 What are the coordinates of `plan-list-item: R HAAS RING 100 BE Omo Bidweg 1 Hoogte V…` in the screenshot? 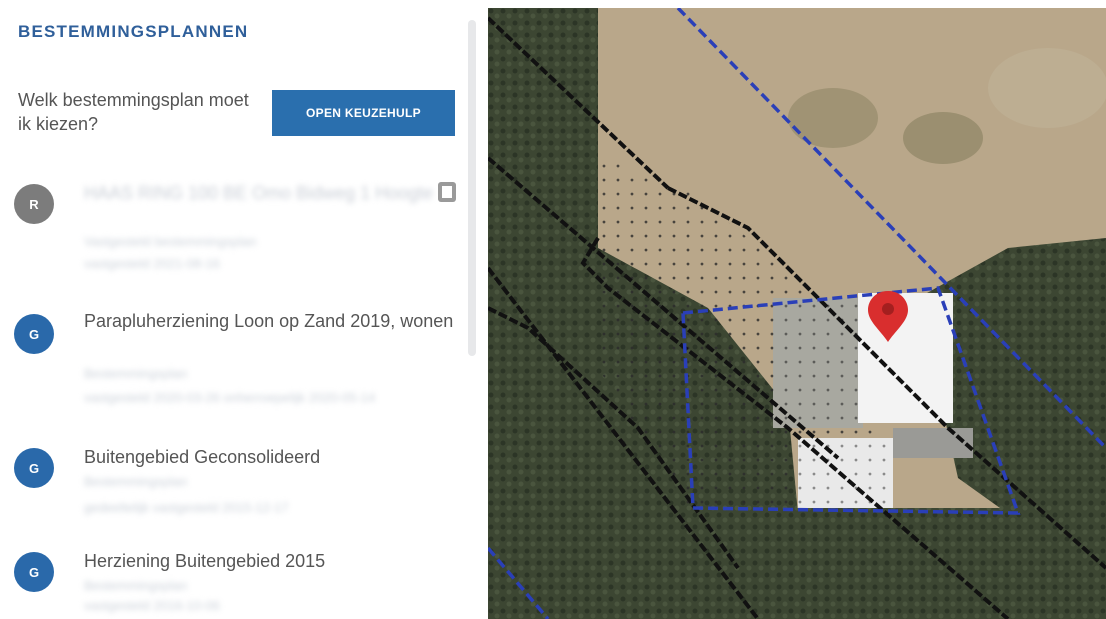 It's located at (235, 225).